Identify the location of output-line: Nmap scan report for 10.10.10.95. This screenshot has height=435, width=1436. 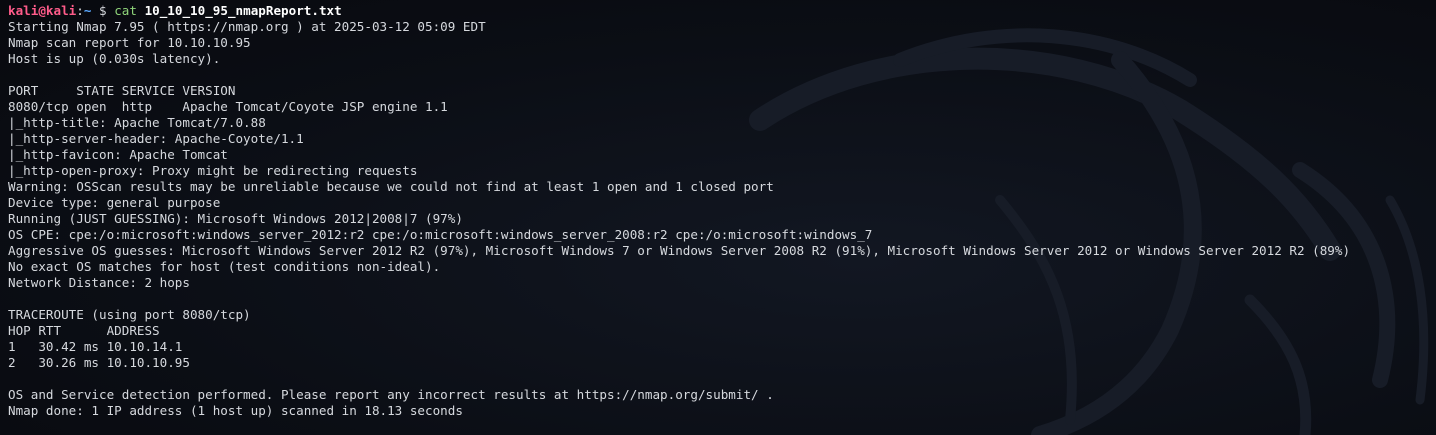
(129, 42).